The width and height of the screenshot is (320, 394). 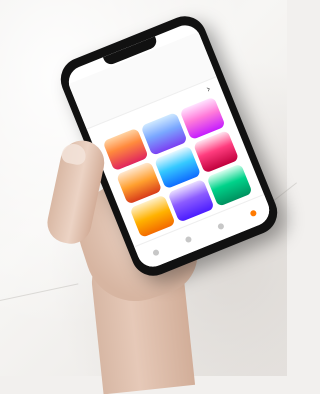 I want to click on marble-vein, so click(x=39, y=292).